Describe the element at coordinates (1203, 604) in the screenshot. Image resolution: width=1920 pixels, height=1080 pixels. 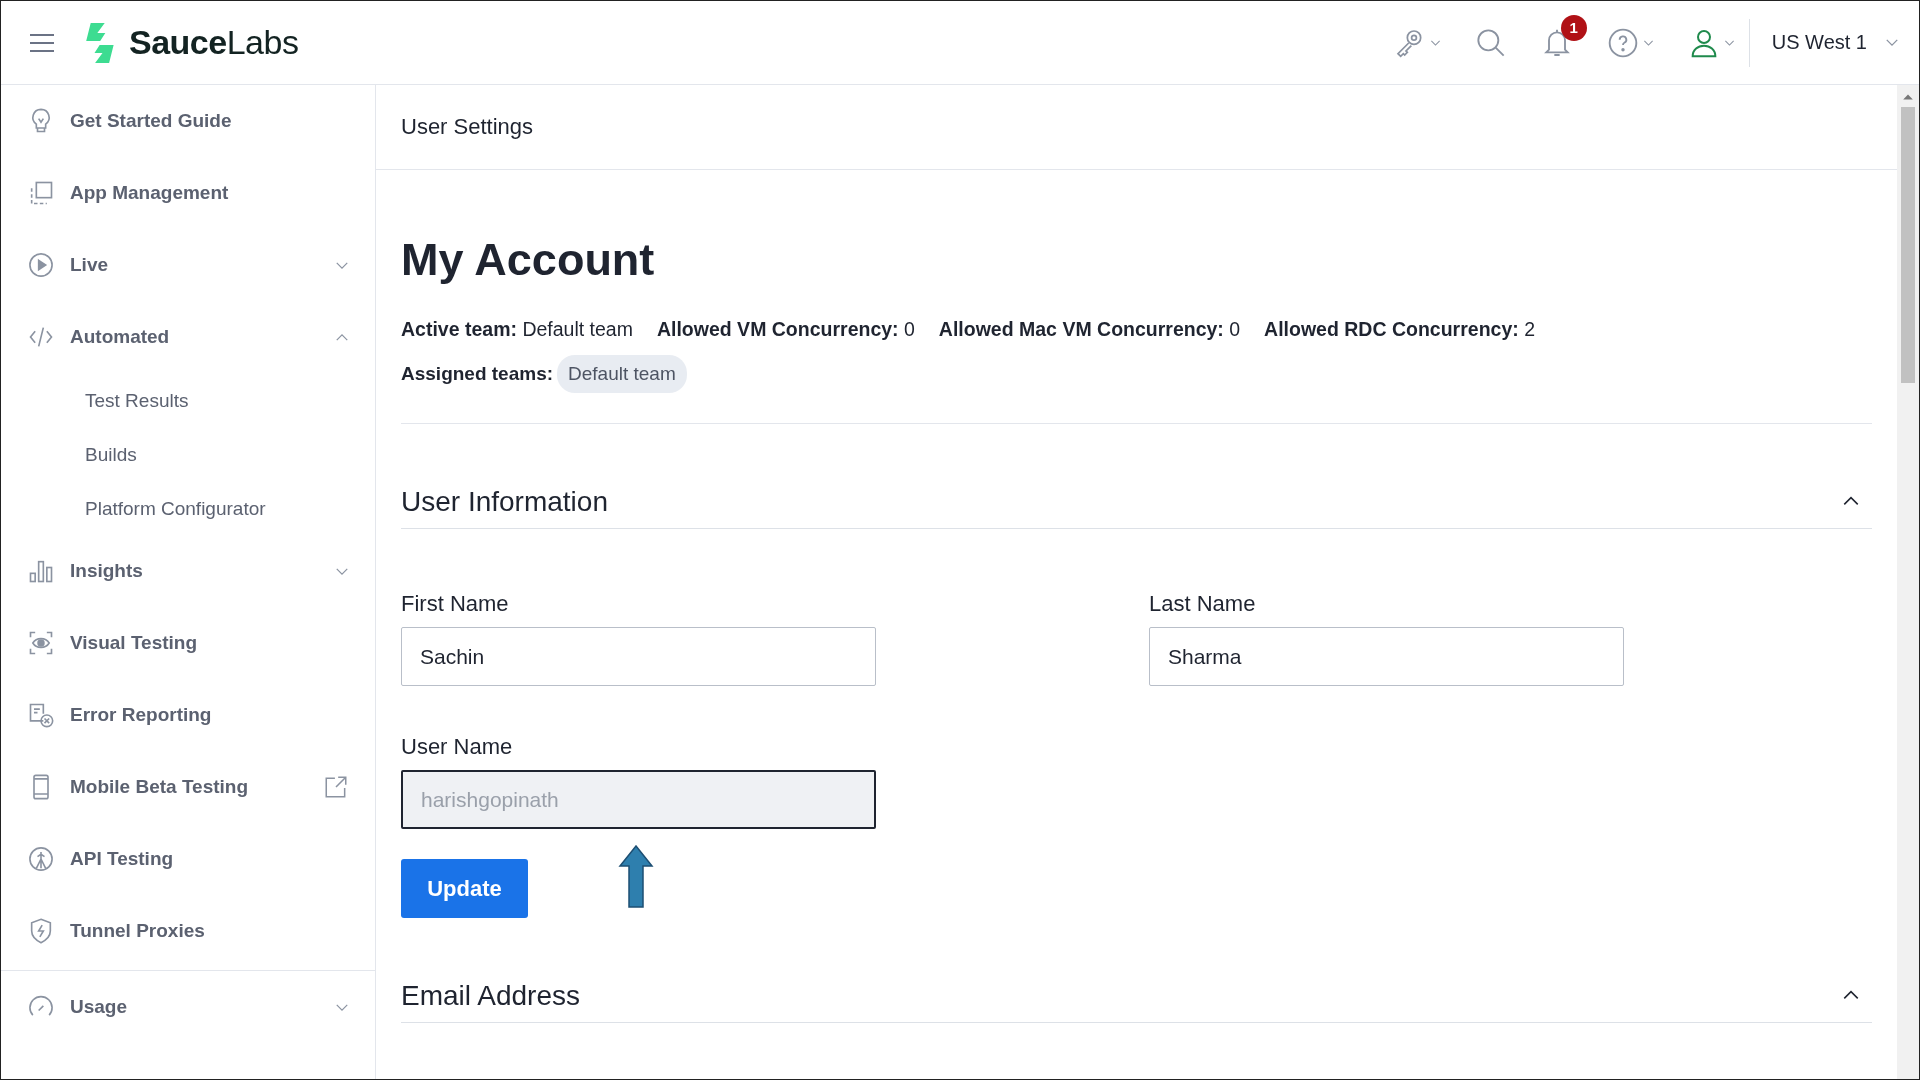
I see `field-label: Last Name` at that location.